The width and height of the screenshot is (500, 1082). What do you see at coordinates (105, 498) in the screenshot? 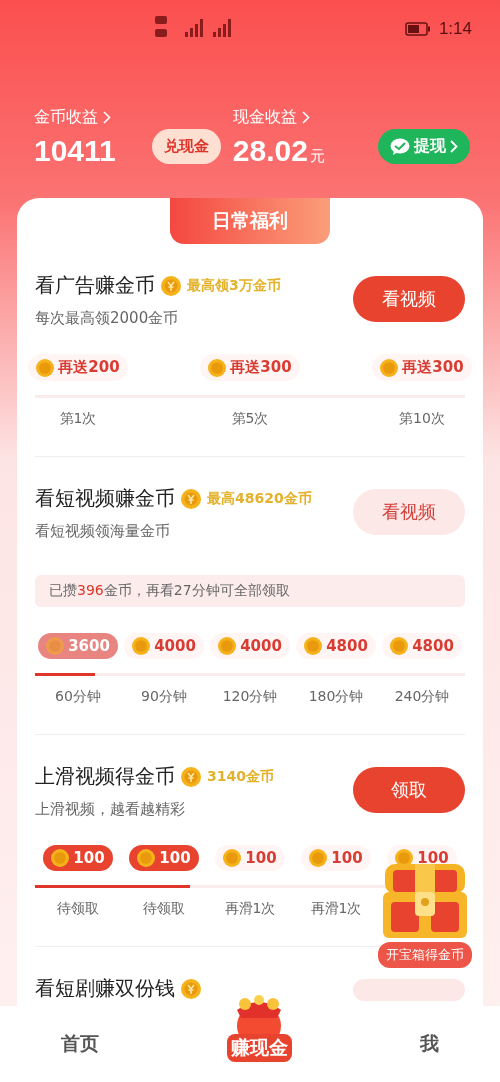
I see `task-title: 看短视频赚金币` at bounding box center [105, 498].